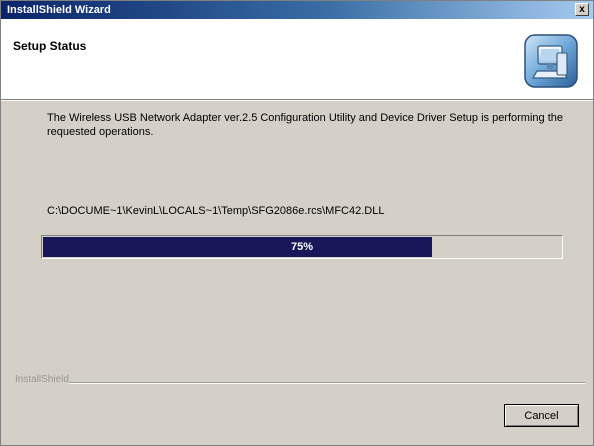 The height and width of the screenshot is (446, 594). I want to click on installshield-brand: InstallShield, so click(42, 379).